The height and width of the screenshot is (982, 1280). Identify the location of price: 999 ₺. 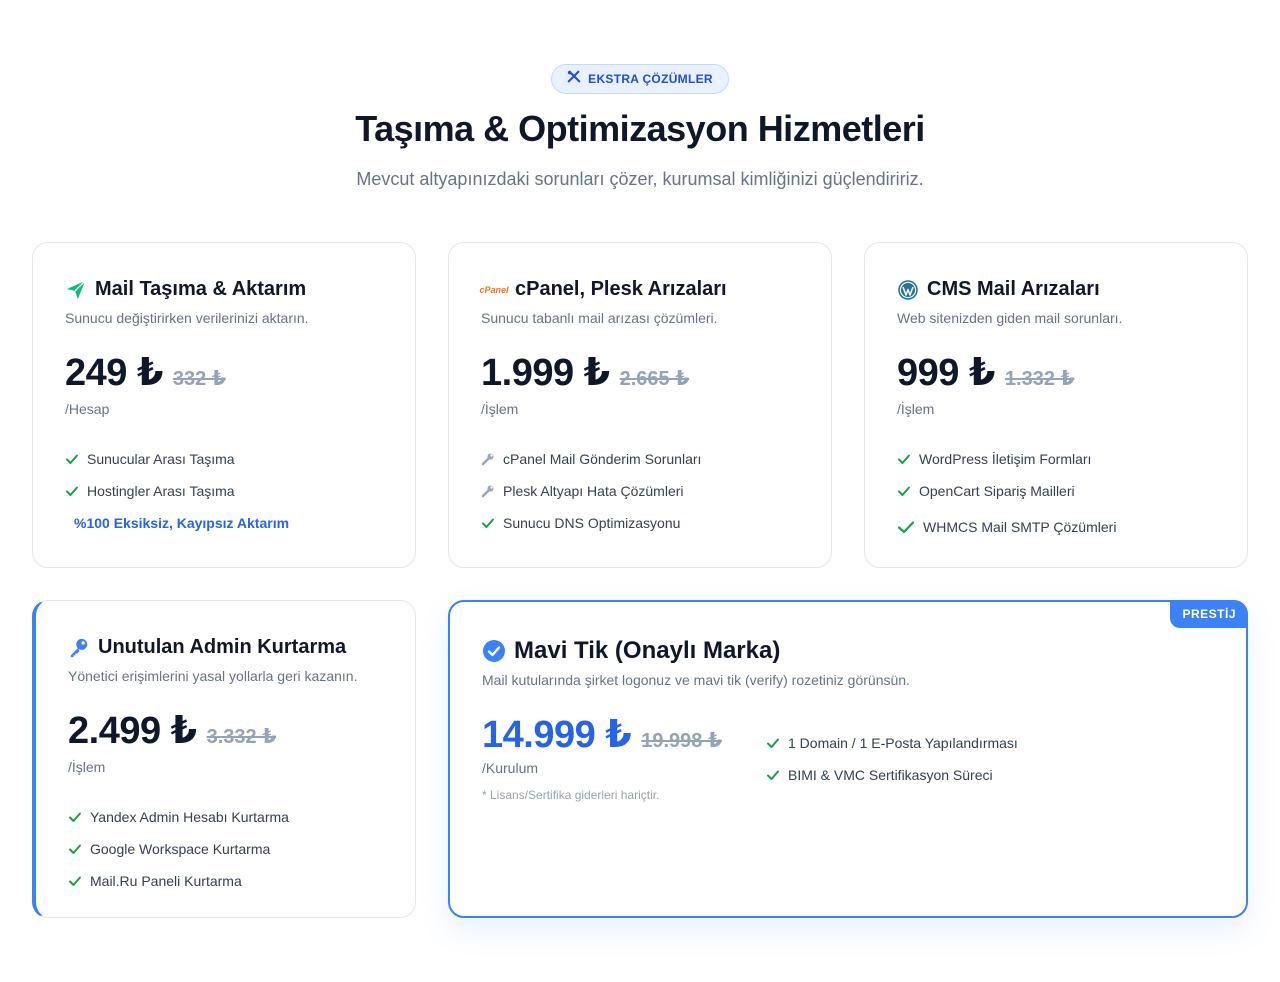
(946, 373).